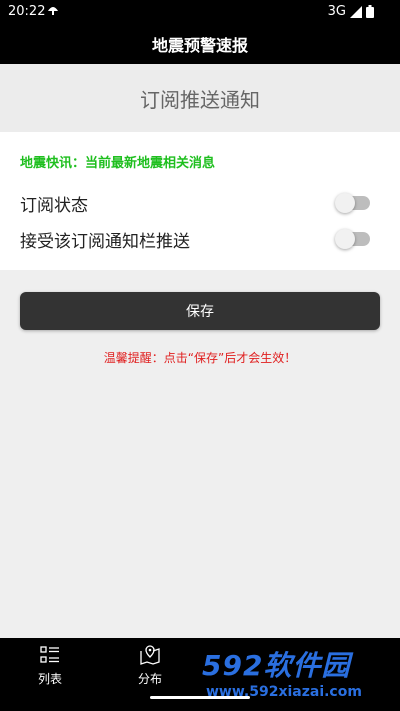 This screenshot has height=711, width=400. Describe the element at coordinates (336, 11) in the screenshot. I see `network-type: 3G` at that location.